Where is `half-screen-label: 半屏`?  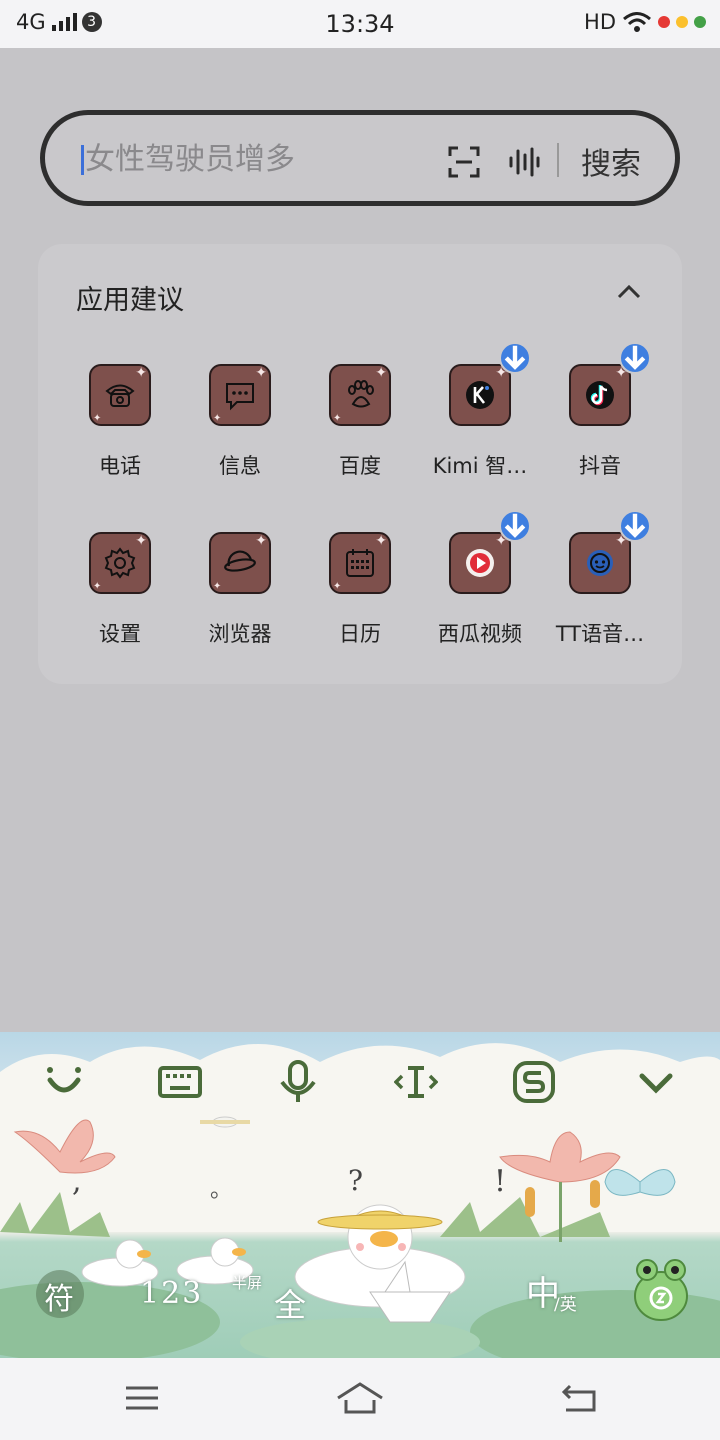 half-screen-label: 半屏 is located at coordinates (247, 1283).